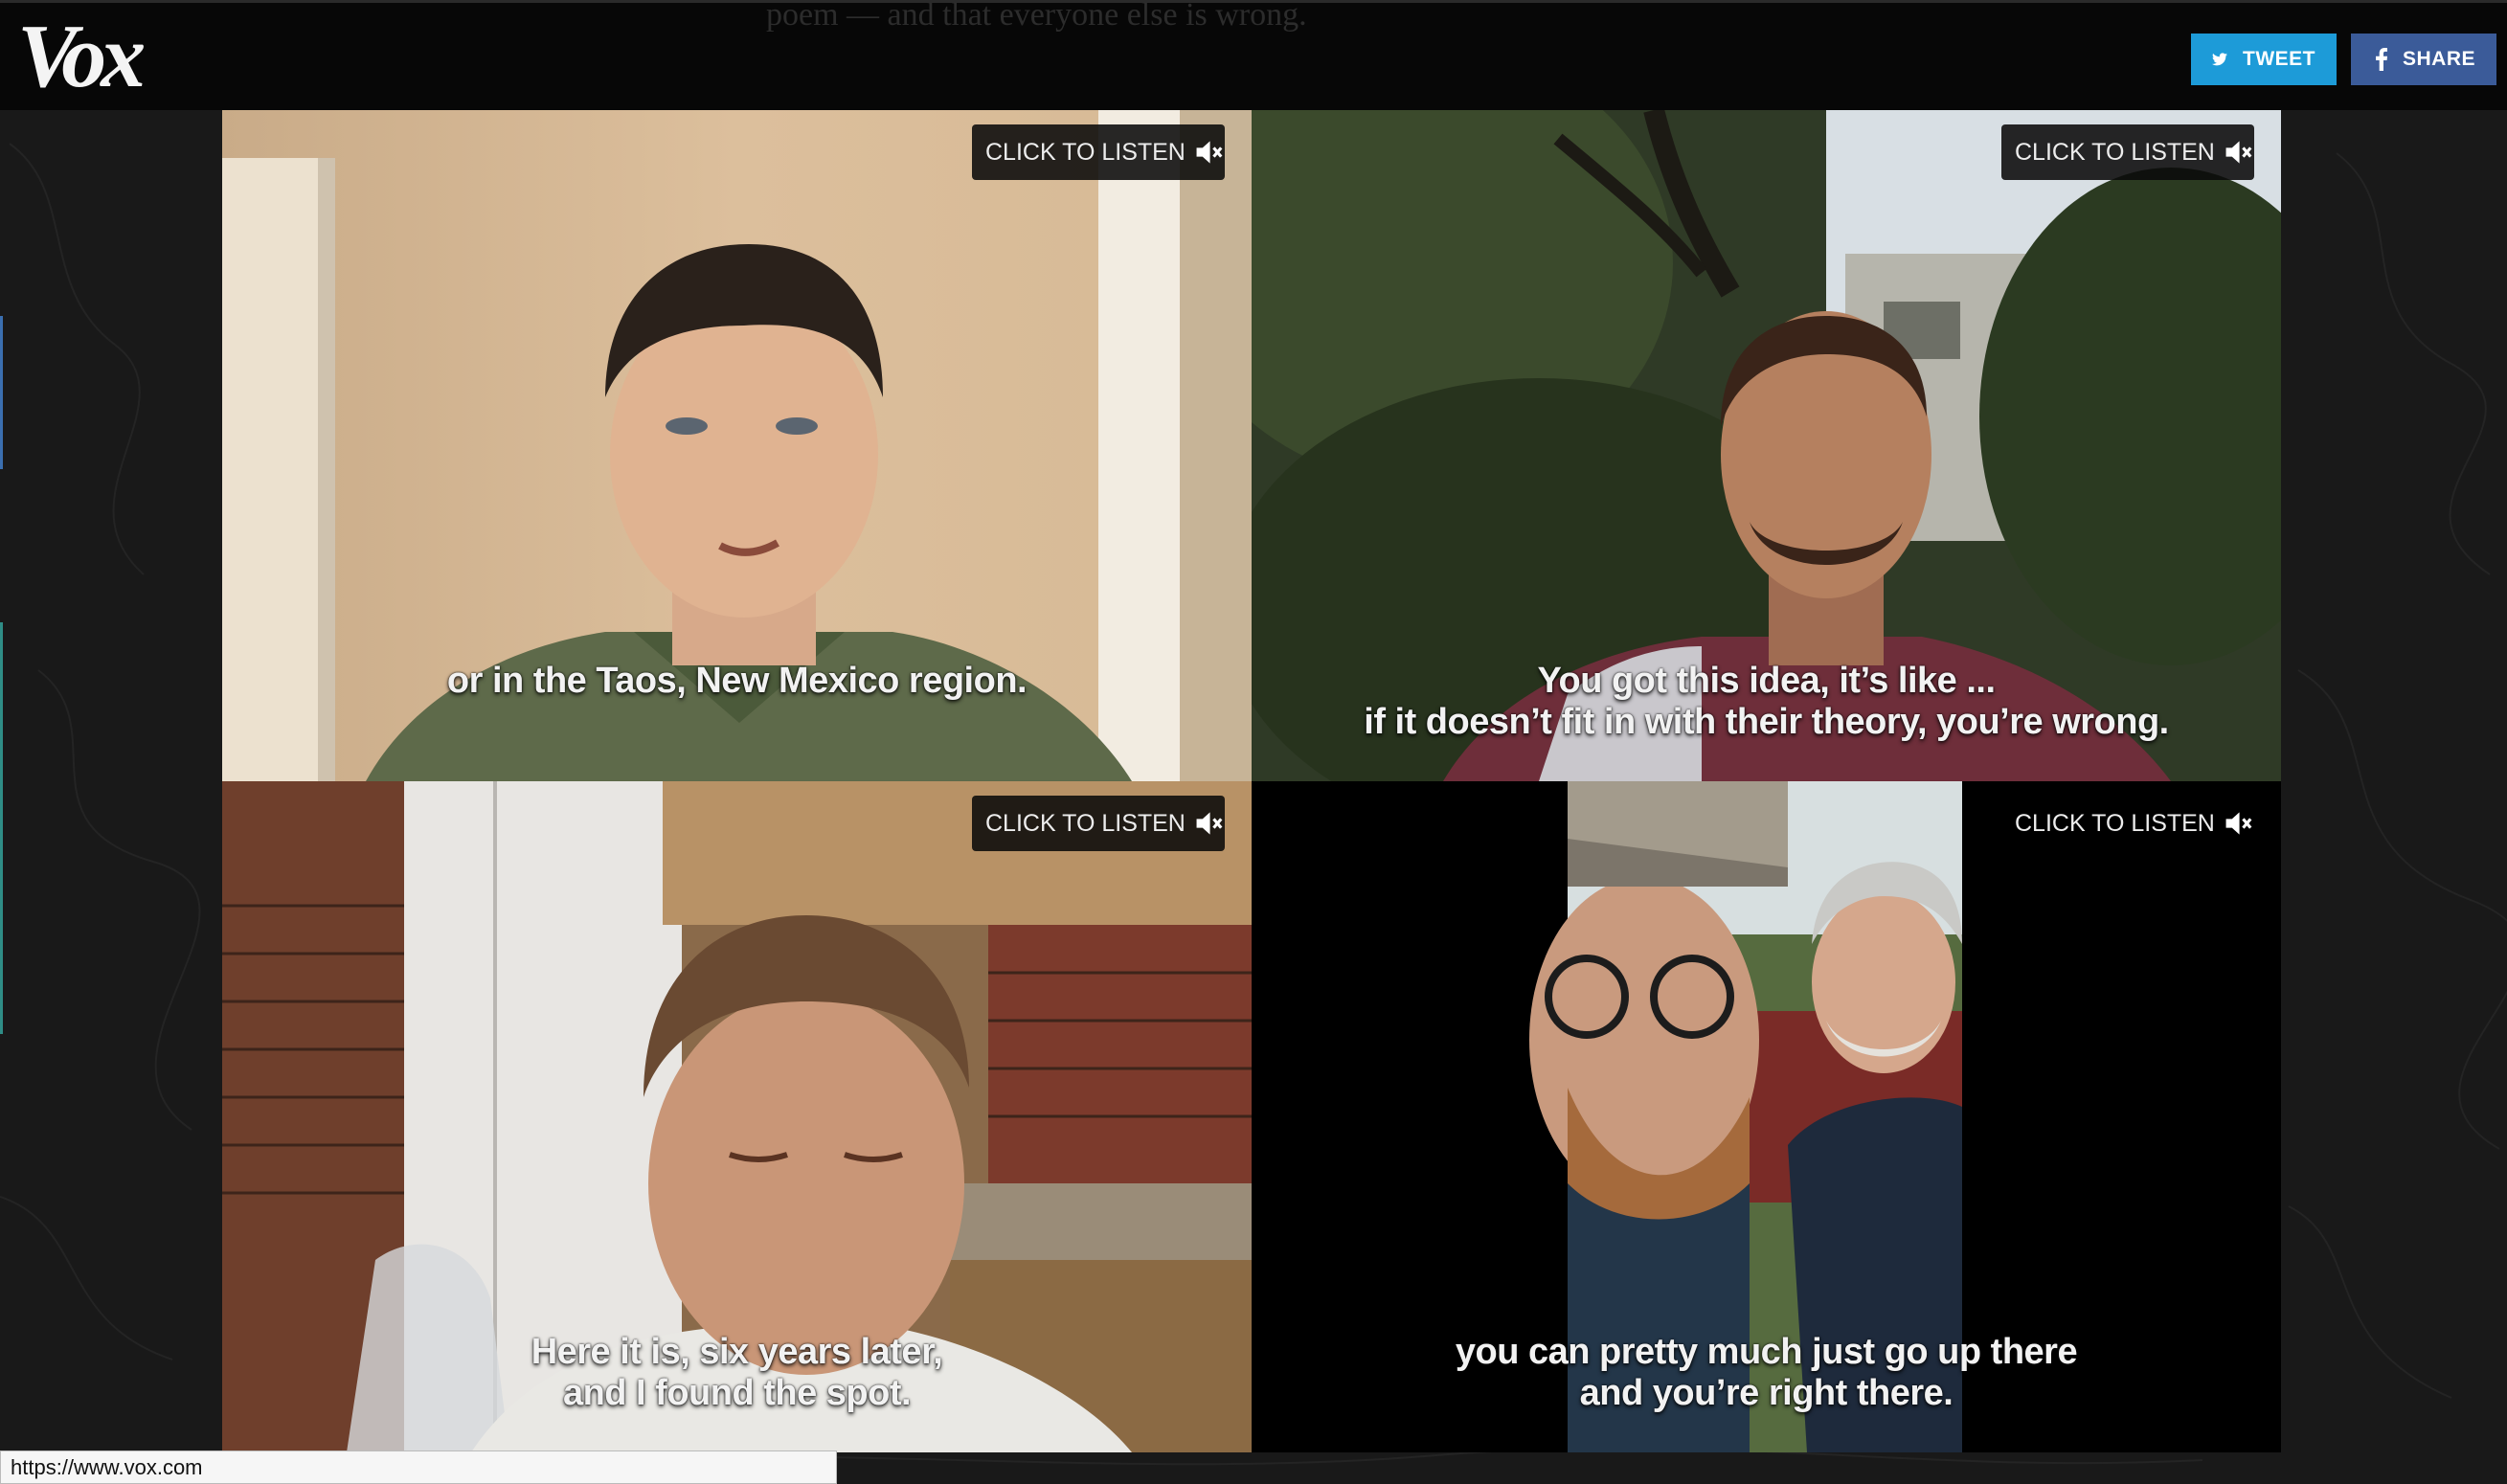 Image resolution: width=2507 pixels, height=1484 pixels. I want to click on facebook-share-button: SHARE, so click(2423, 59).